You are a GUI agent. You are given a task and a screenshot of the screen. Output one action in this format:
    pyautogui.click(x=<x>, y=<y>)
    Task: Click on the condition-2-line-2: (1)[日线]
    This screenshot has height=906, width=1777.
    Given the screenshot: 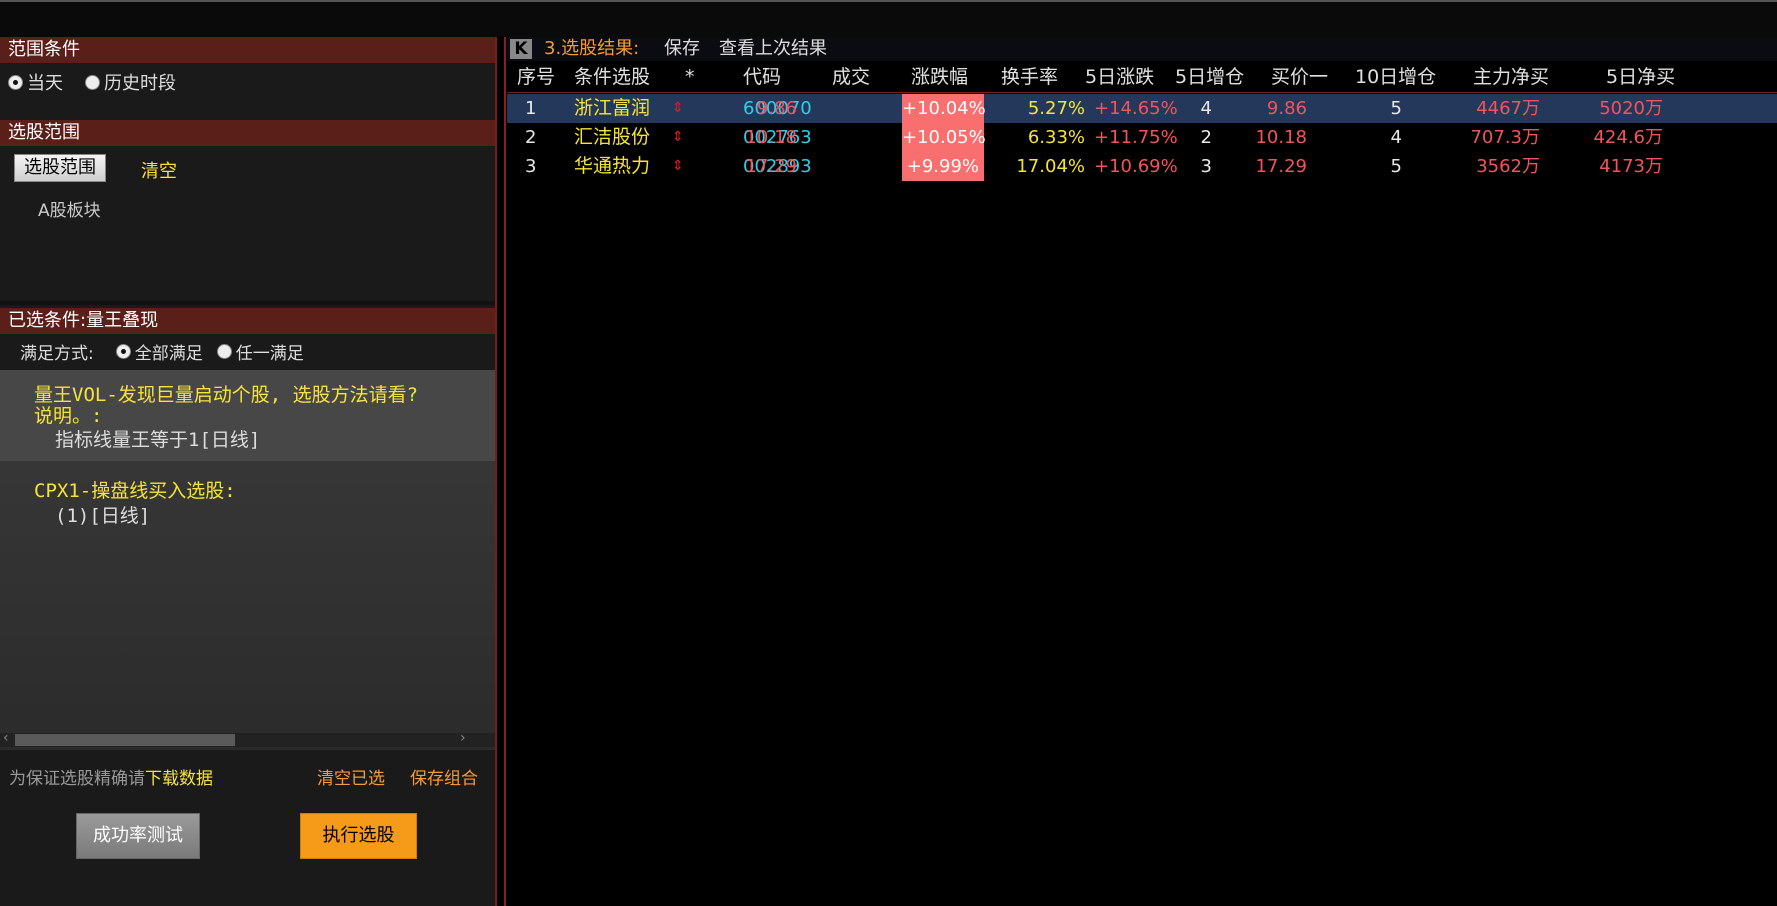 What is the action you would take?
    pyautogui.click(x=103, y=516)
    